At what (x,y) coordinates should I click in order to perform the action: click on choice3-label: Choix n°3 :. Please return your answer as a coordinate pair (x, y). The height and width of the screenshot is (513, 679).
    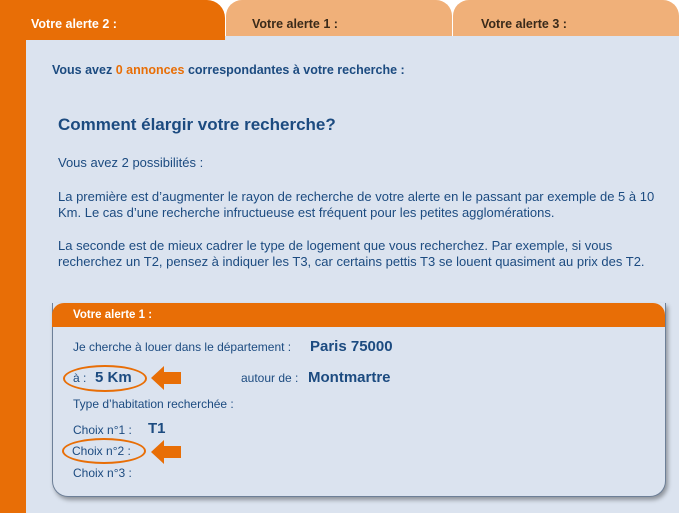
    Looking at the image, I should click on (102, 473).